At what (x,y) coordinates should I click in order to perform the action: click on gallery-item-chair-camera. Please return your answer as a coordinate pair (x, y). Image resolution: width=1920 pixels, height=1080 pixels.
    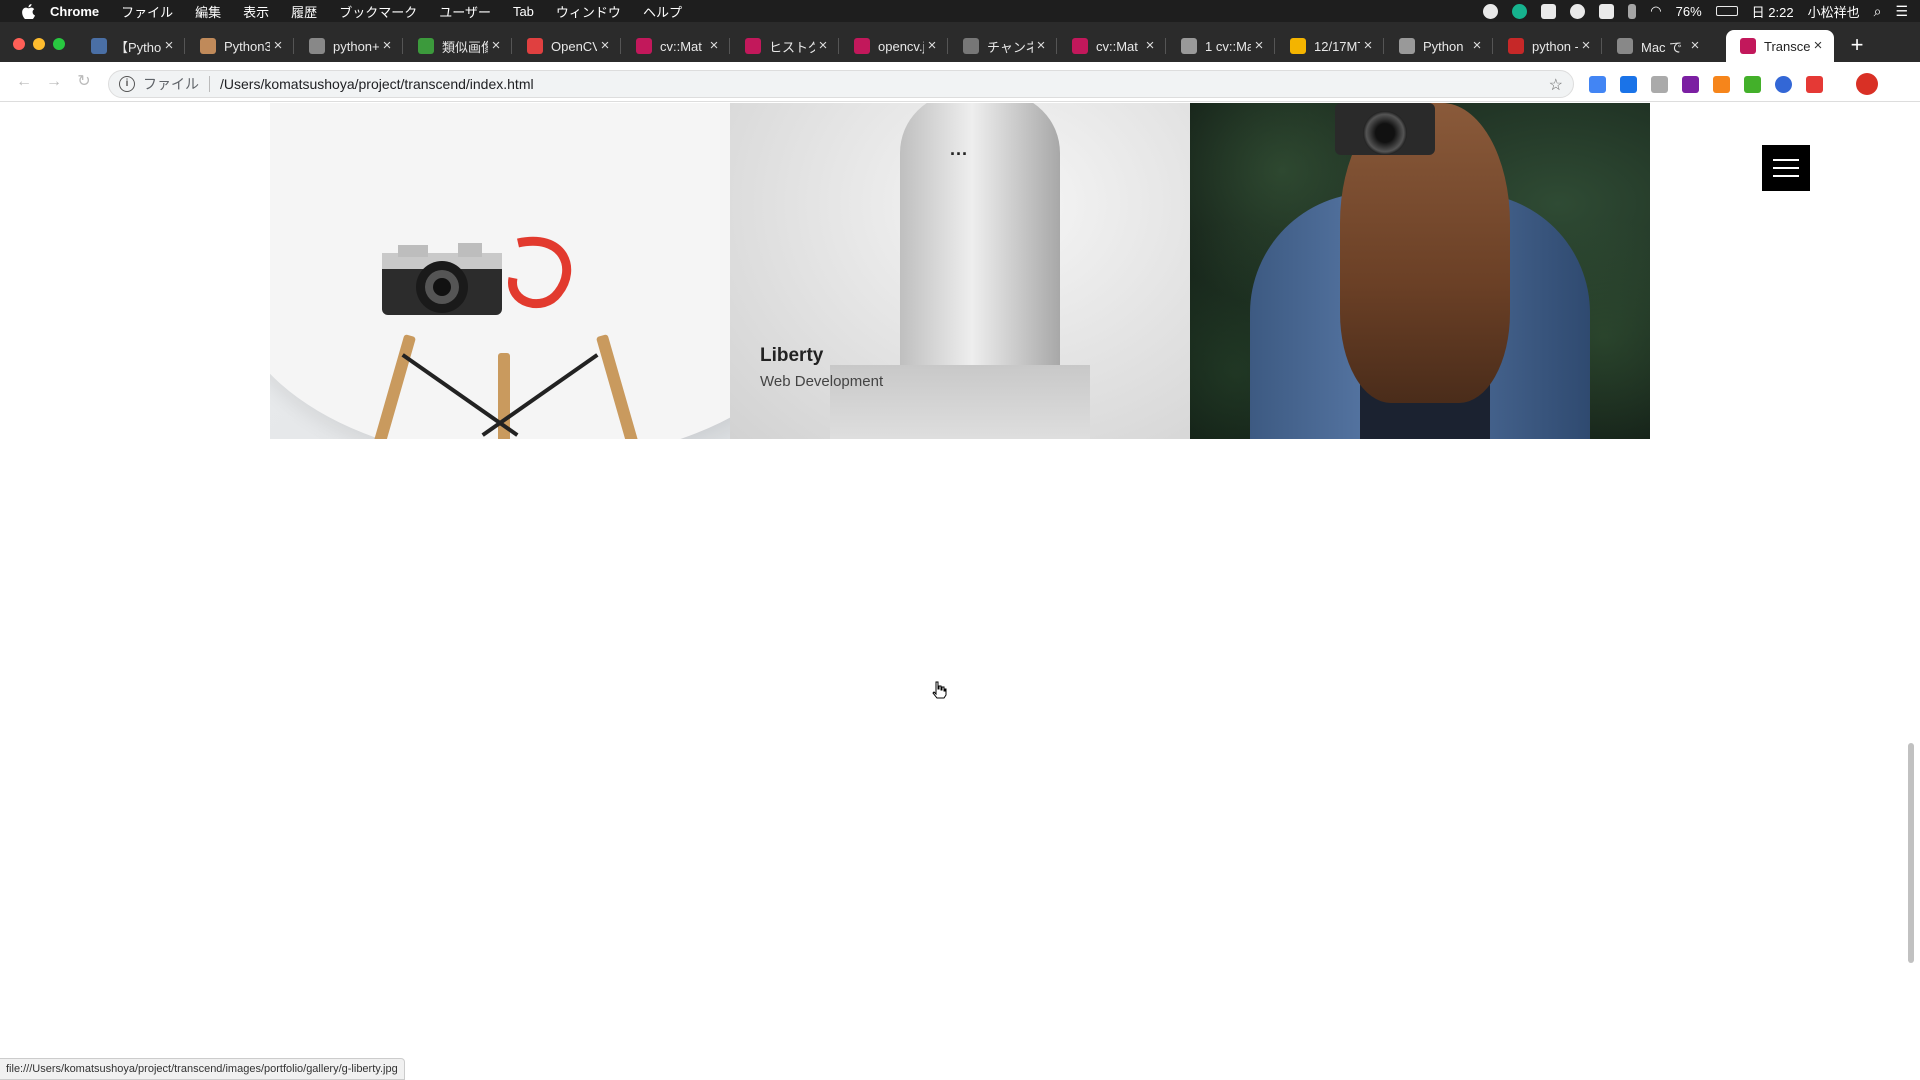
    Looking at the image, I should click on (500, 271).